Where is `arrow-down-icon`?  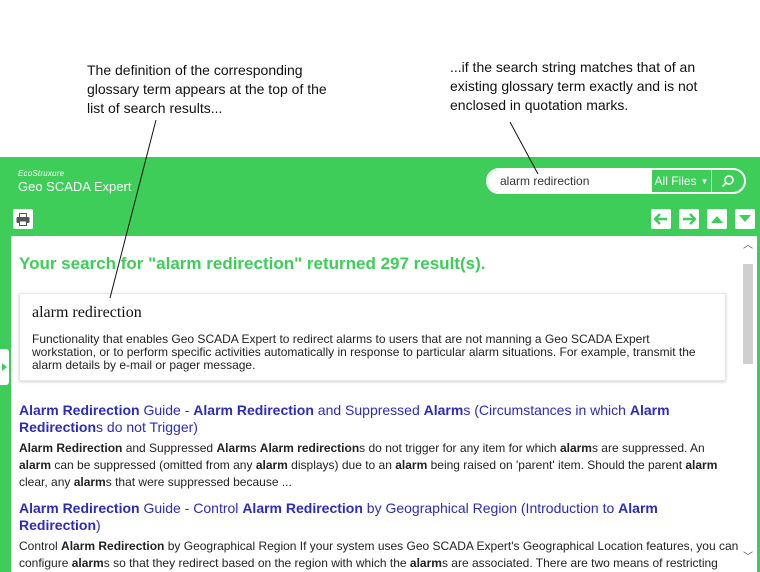
arrow-down-icon is located at coordinates (745, 218).